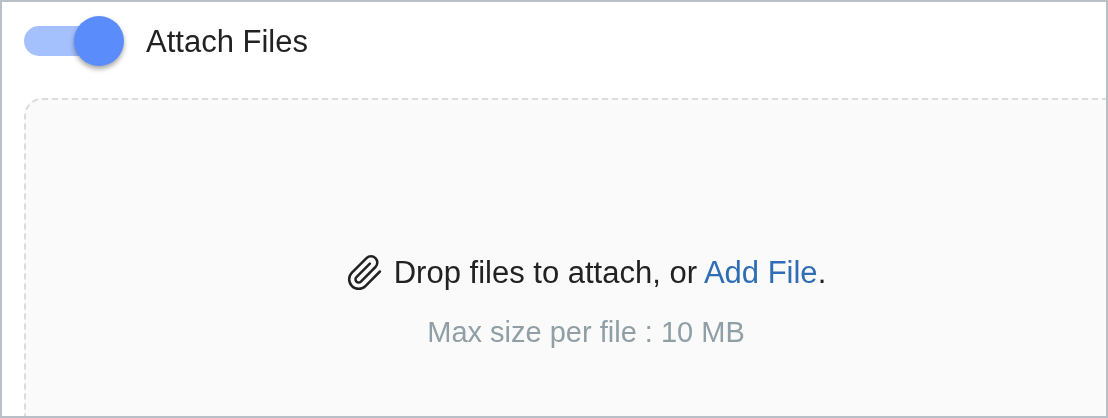  I want to click on max-size-hint: Max size per file : 10 MB, so click(586, 332).